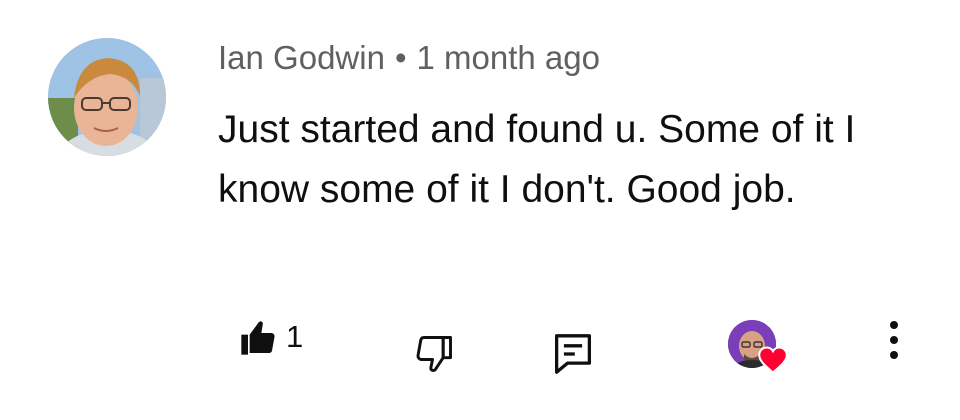 The image size is (960, 420). I want to click on dislike-button, so click(434, 356).